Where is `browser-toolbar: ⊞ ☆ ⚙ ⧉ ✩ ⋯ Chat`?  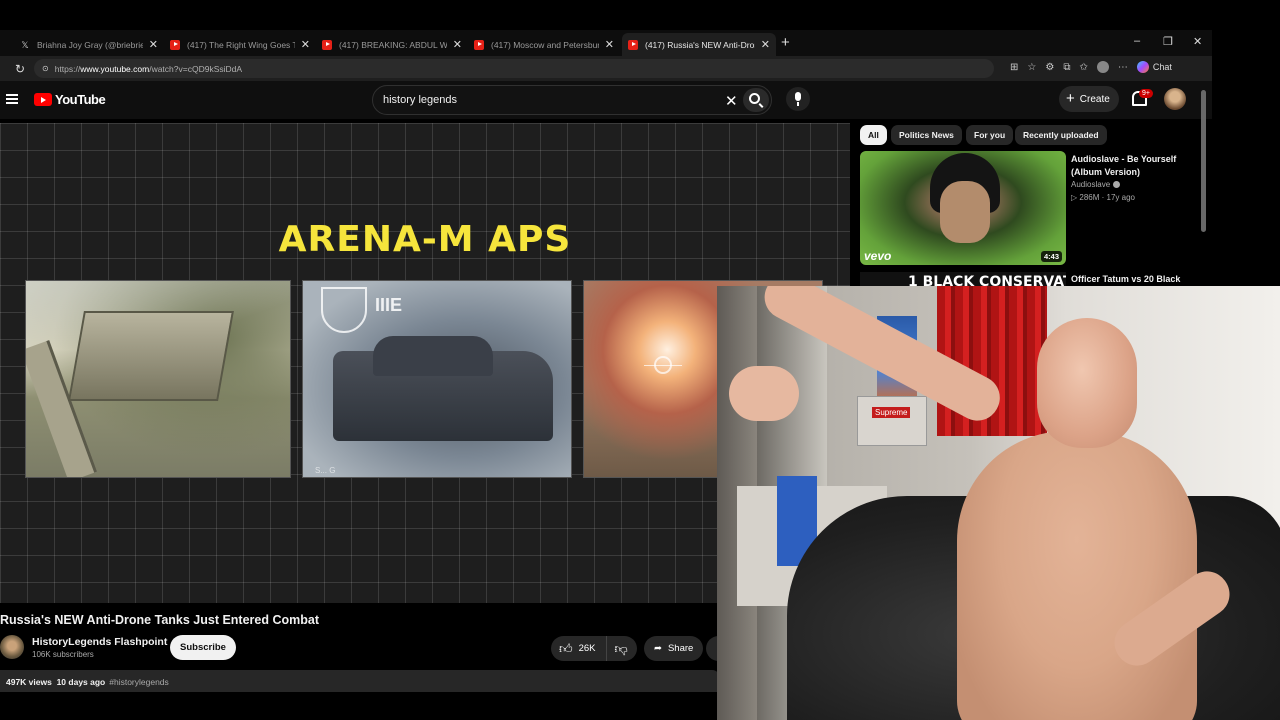
browser-toolbar: ⊞ ☆ ⚙ ⧉ ✩ ⋯ Chat is located at coordinates (1091, 67).